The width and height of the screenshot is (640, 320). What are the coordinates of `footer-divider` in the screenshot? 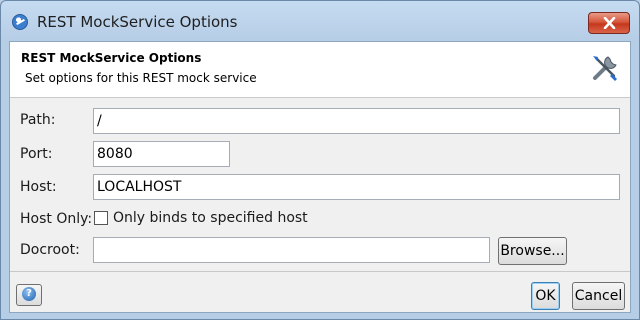 It's located at (320, 271).